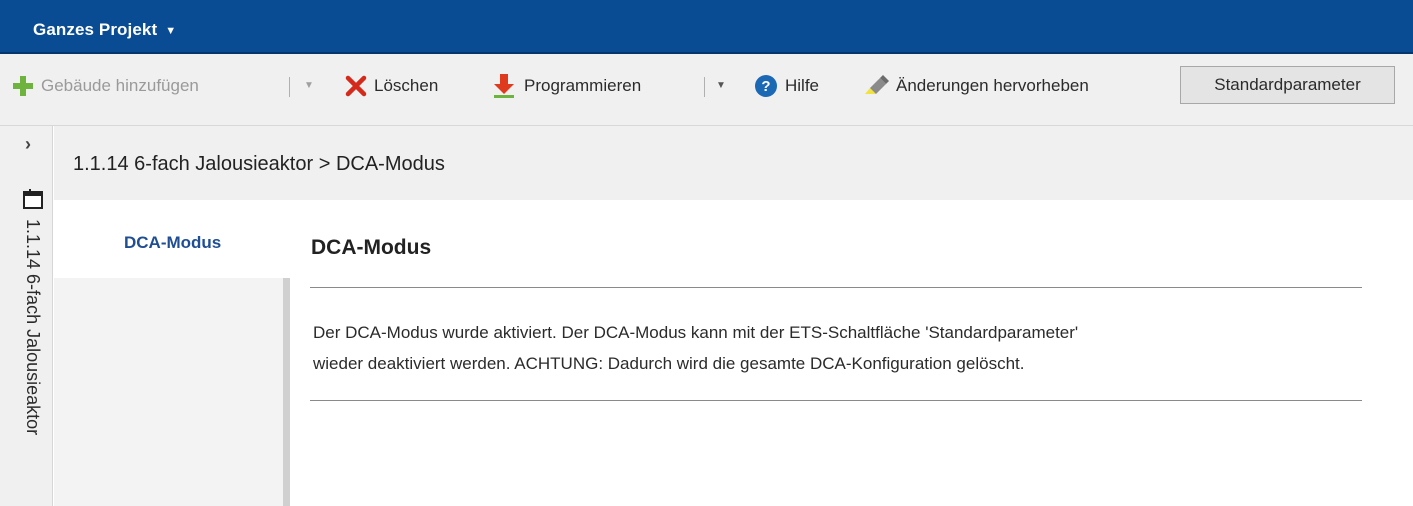 The image size is (1413, 506). Describe the element at coordinates (171, 30) in the screenshot. I see `caret-down-icon: ▼` at that location.